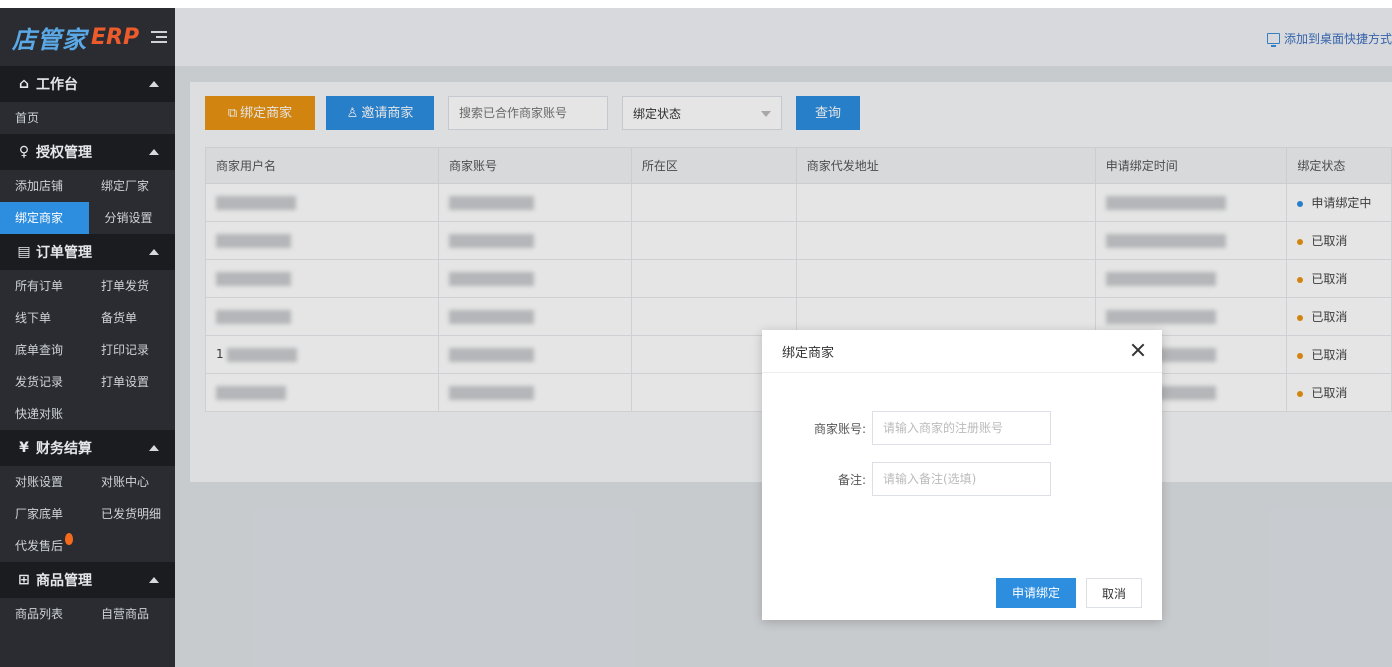  I want to click on section-auth: ♀ 授权管理, so click(87, 152).